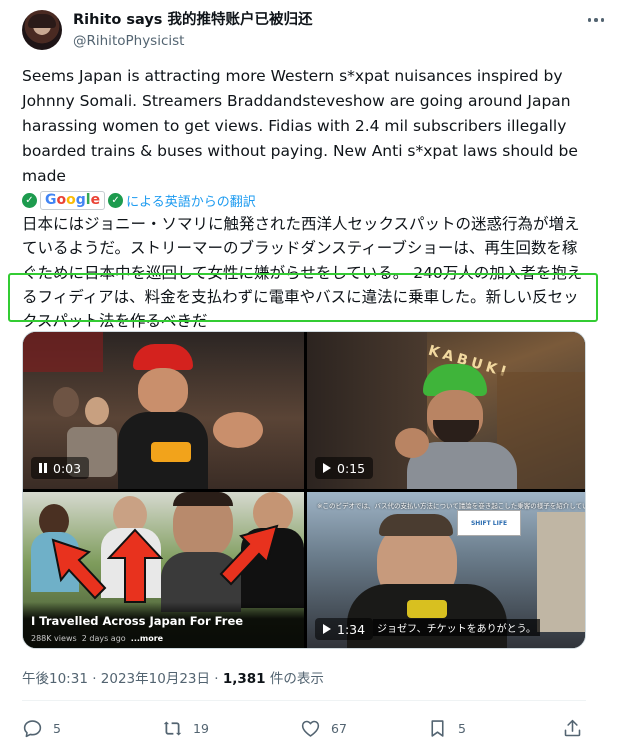  I want to click on action-bar: 5 19 67 5, so click(305, 728).